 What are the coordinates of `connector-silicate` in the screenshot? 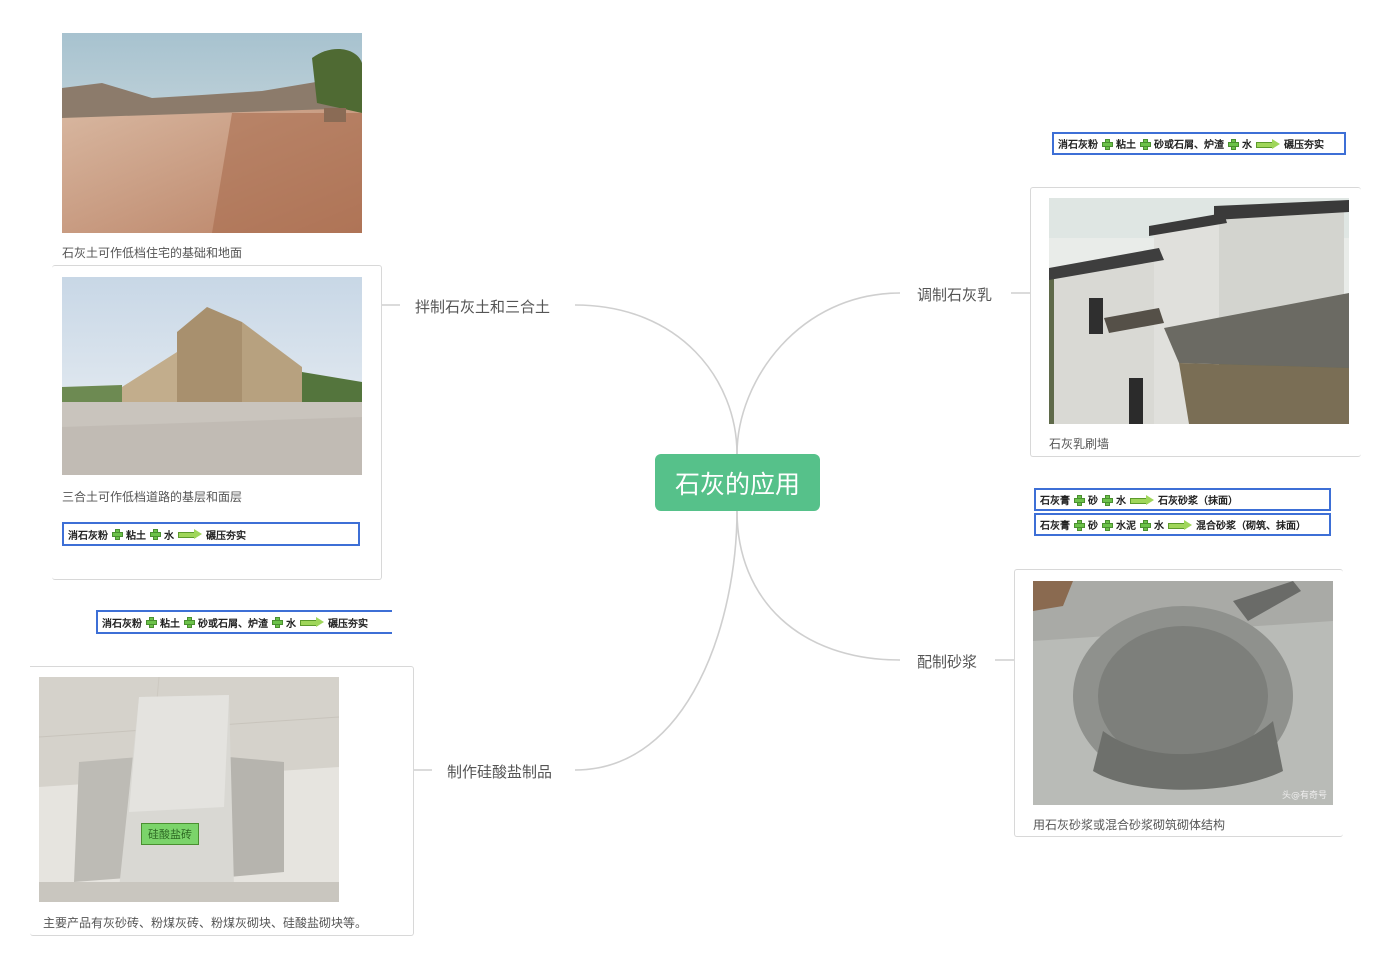 It's located at (656, 640).